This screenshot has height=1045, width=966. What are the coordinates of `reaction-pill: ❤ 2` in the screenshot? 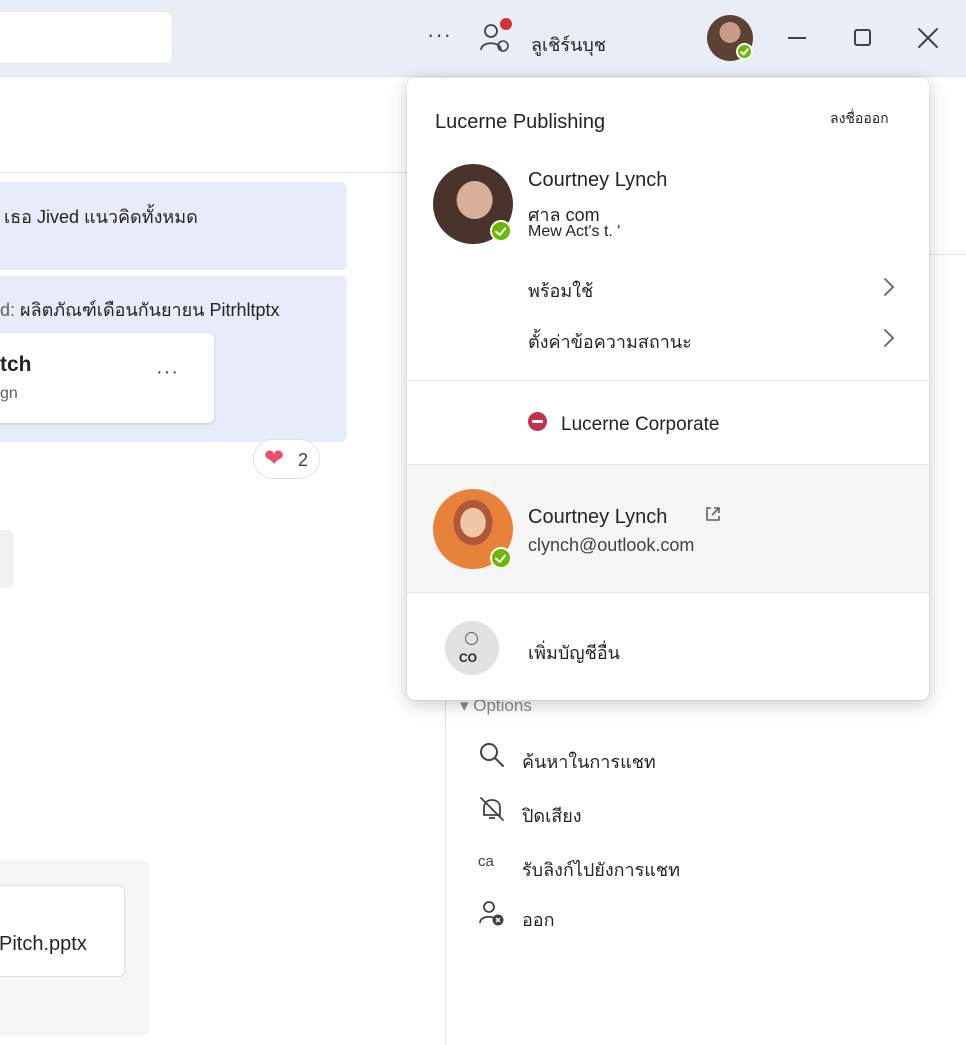 It's located at (286, 459).